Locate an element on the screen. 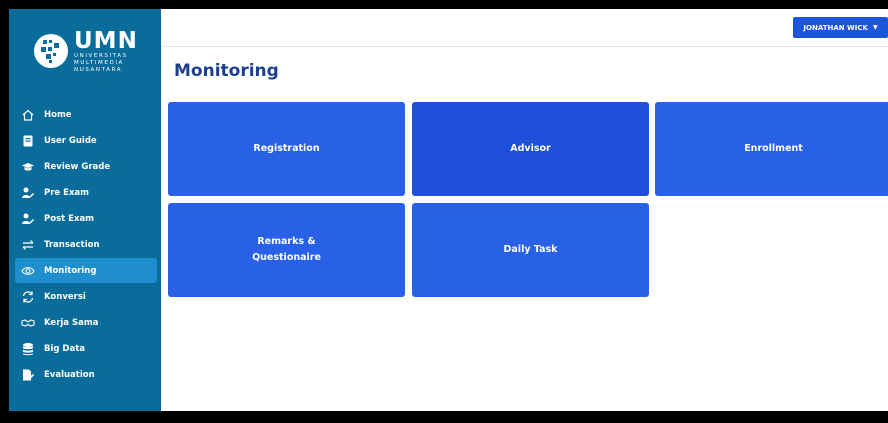  card-label: Enrollment is located at coordinates (773, 148).